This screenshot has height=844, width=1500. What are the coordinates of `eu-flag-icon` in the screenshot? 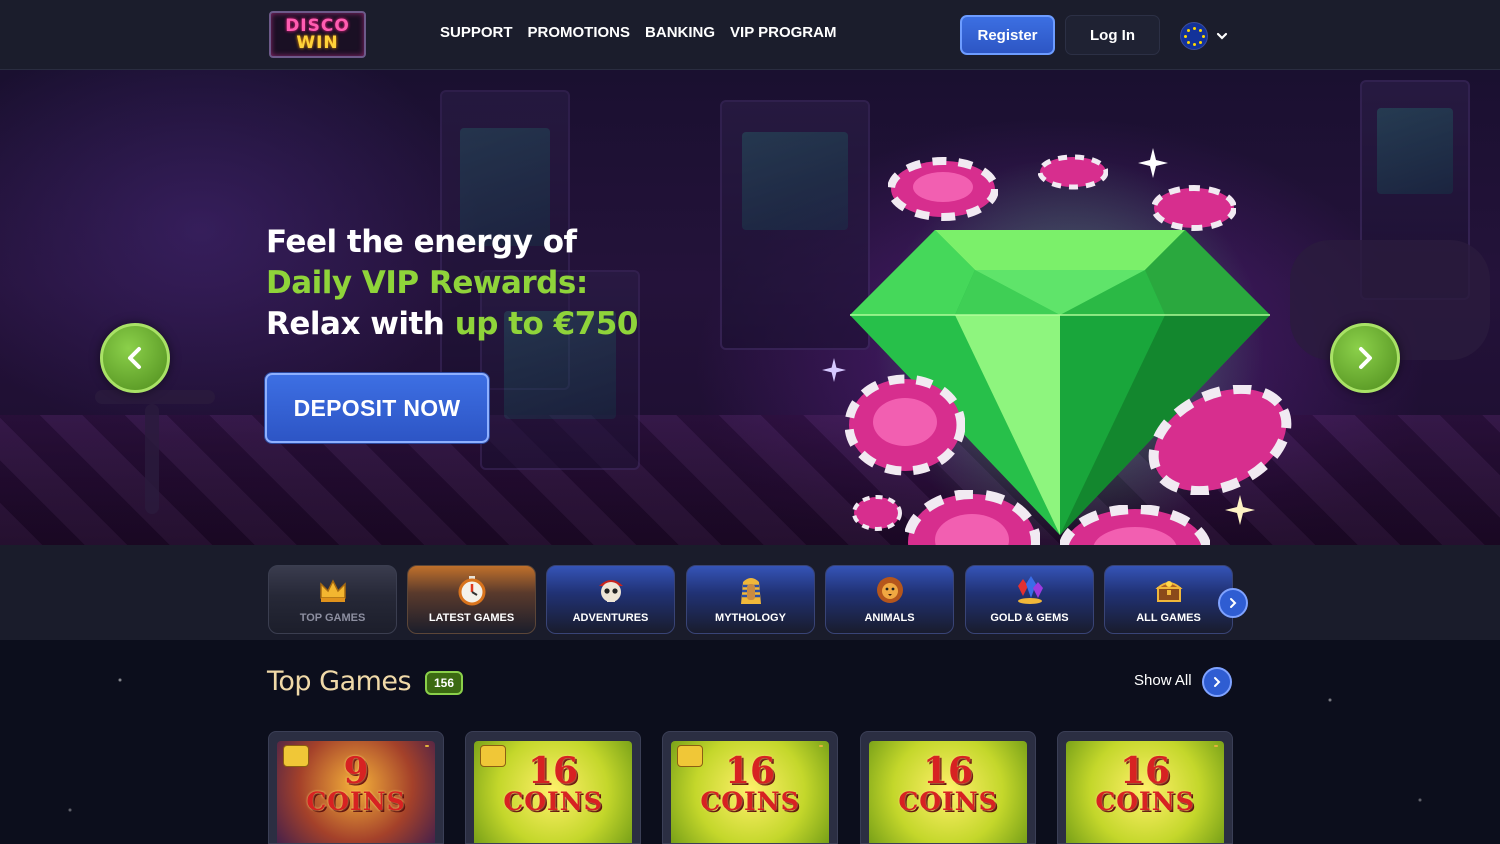 It's located at (1194, 36).